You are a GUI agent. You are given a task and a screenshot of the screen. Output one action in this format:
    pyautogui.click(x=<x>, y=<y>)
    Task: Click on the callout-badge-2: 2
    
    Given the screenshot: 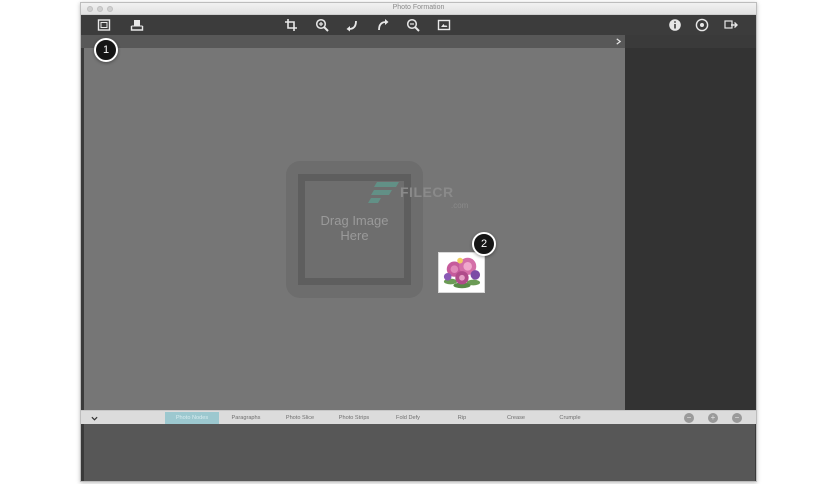 What is the action you would take?
    pyautogui.click(x=484, y=244)
    